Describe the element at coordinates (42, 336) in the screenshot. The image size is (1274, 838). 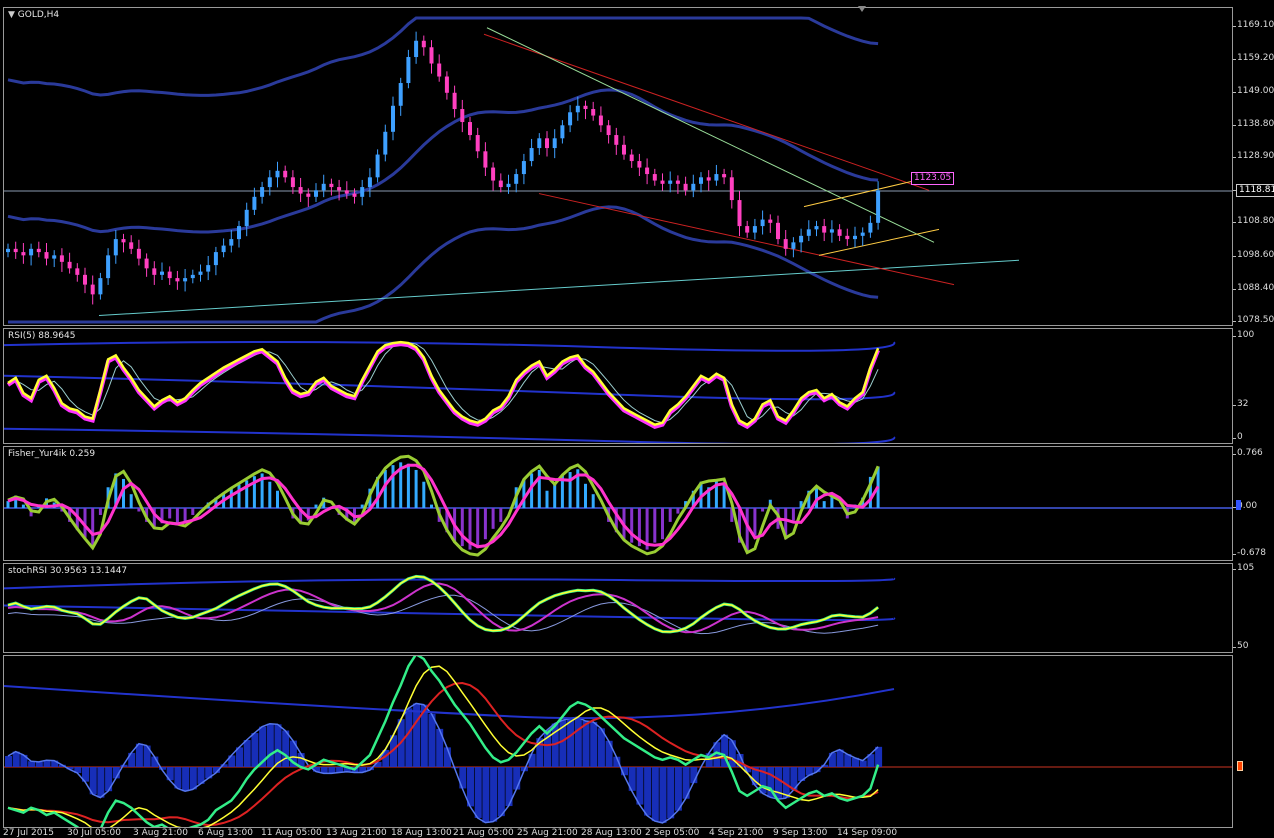
I see `rsi-pane-label: RSI(5) 88.9645` at that location.